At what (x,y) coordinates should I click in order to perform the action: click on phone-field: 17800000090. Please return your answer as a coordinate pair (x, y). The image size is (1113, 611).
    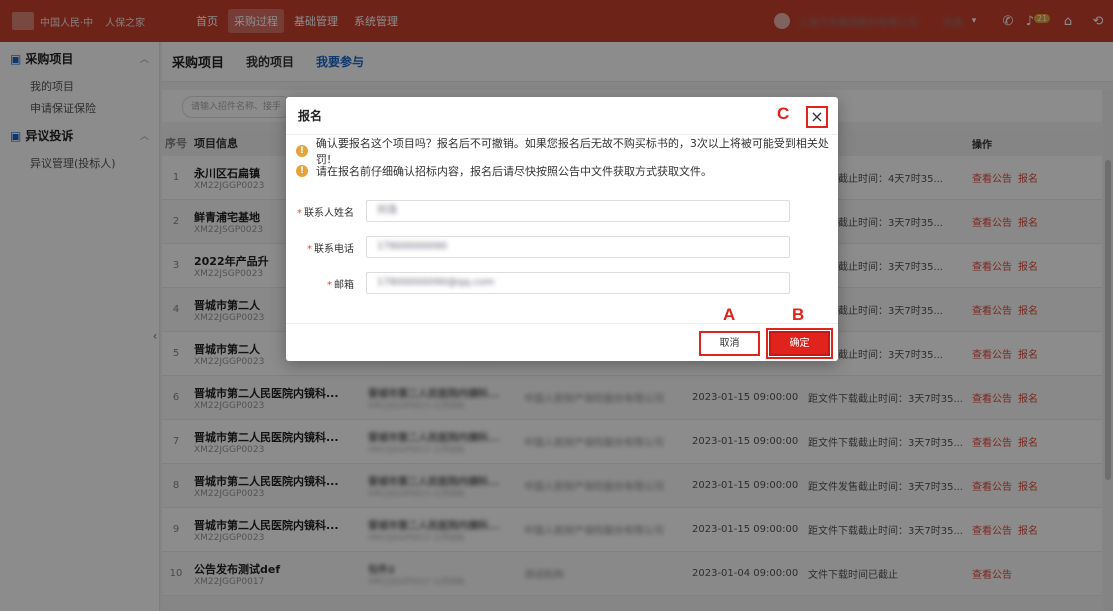
    Looking at the image, I should click on (578, 247).